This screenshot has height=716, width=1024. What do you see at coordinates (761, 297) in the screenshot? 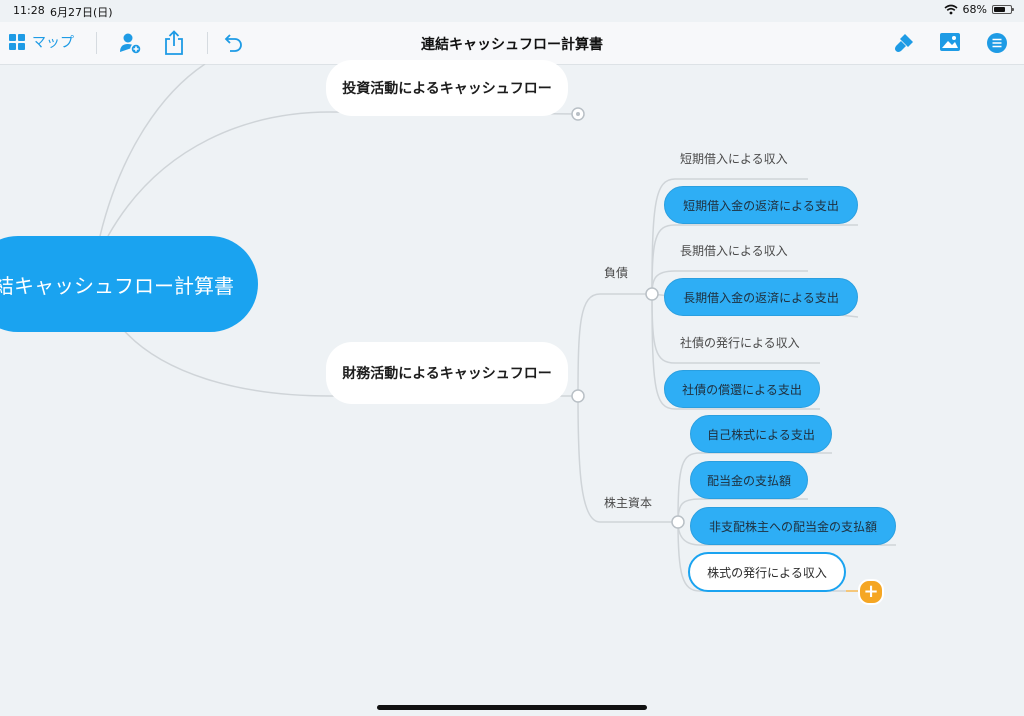
I see `topic-item: 長期借入金の返済による支出` at bounding box center [761, 297].